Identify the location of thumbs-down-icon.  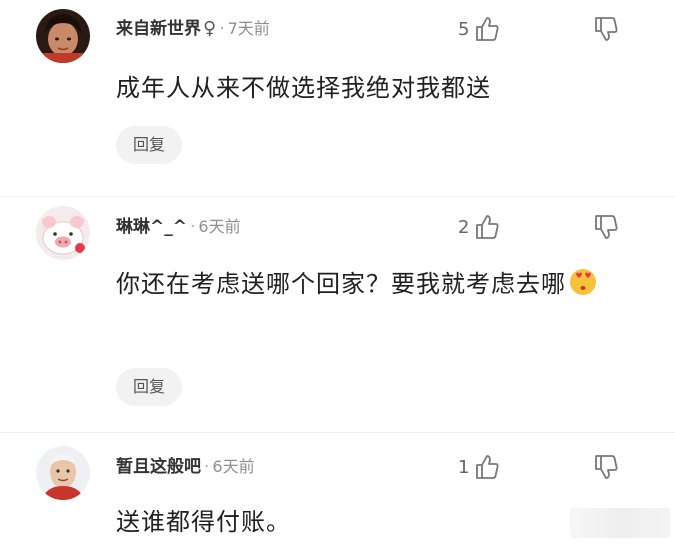
(606, 467).